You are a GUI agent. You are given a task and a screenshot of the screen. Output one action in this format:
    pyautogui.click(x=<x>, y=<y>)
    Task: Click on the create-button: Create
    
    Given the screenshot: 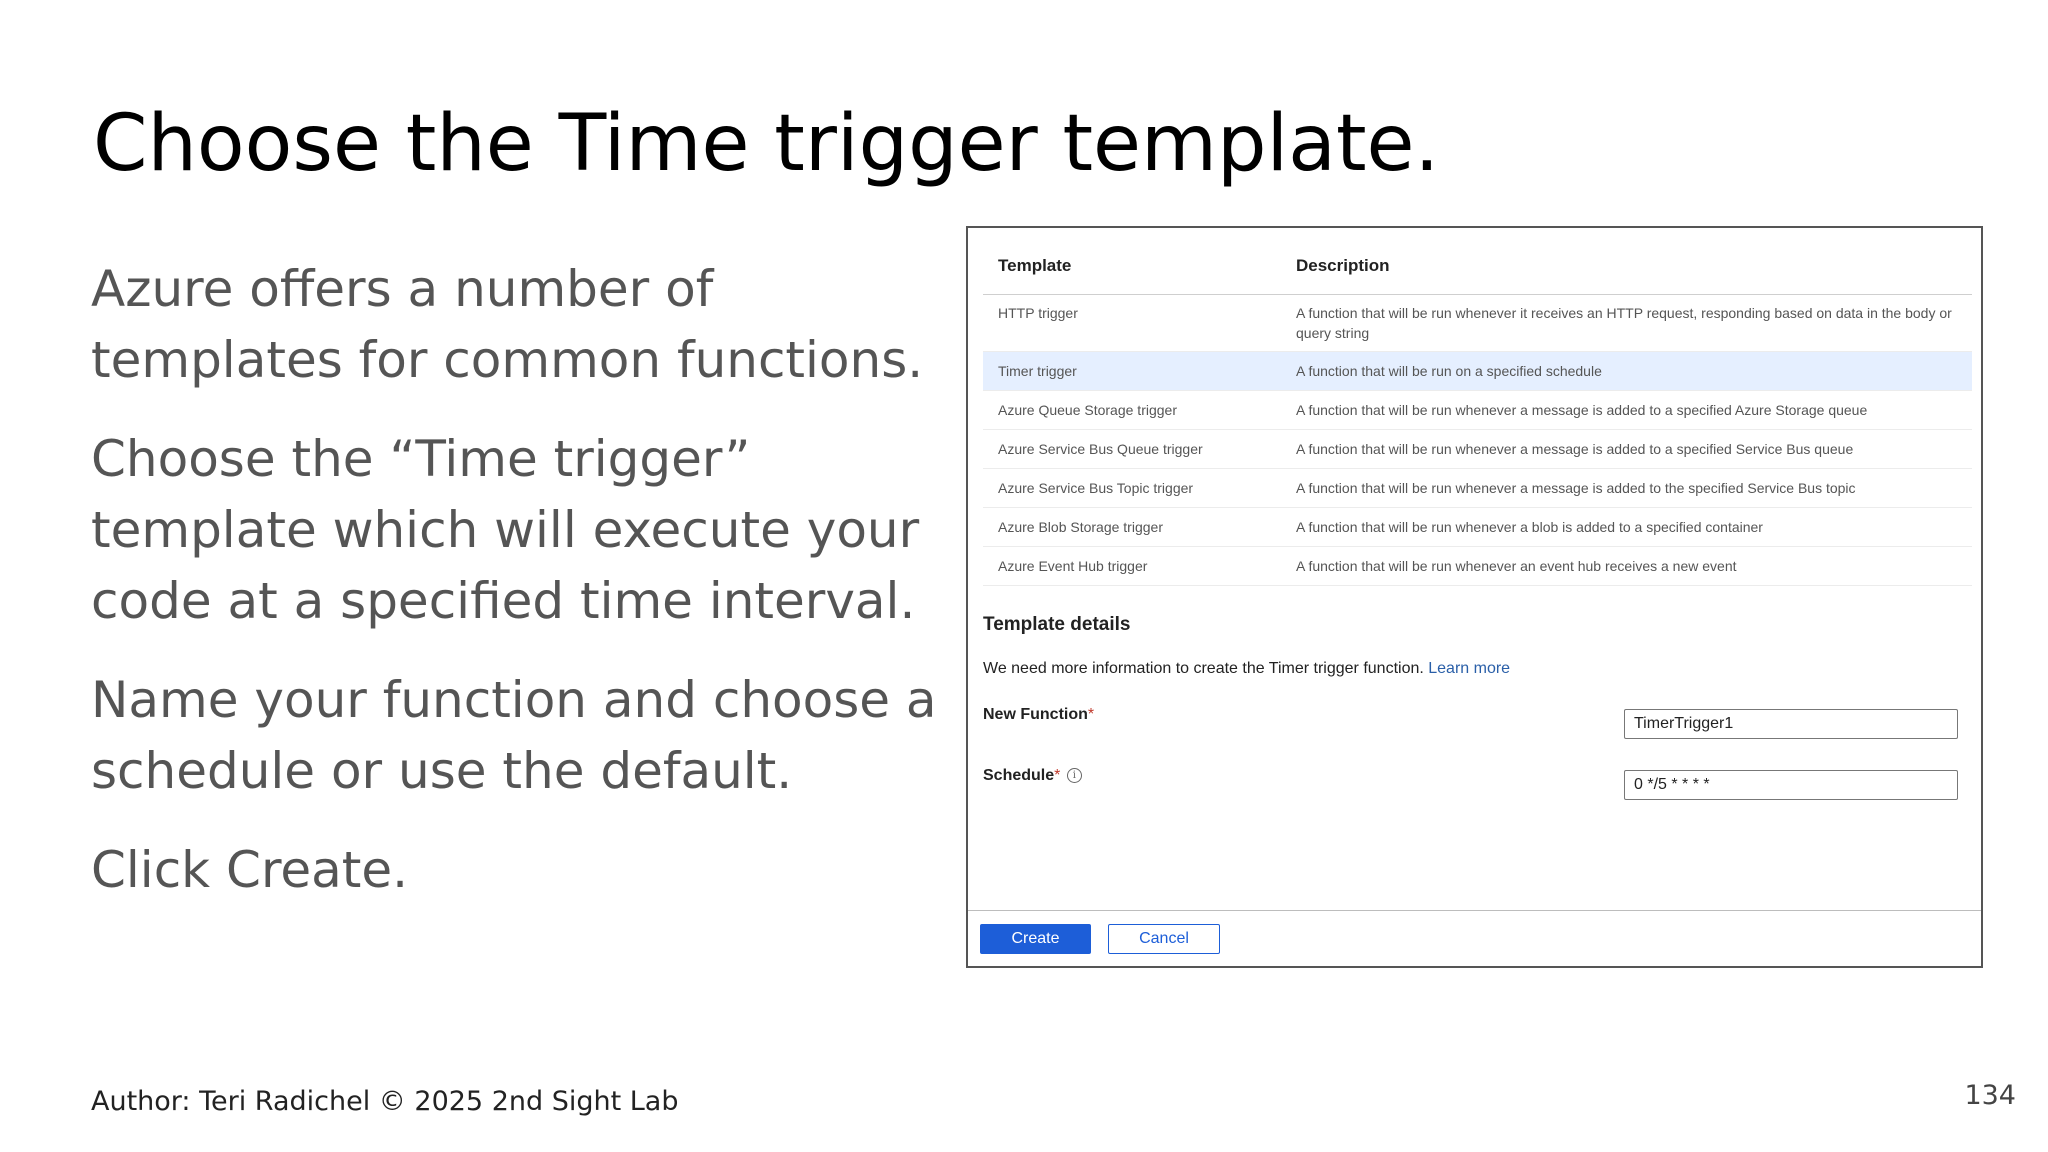 What is the action you would take?
    pyautogui.click(x=1035, y=939)
    